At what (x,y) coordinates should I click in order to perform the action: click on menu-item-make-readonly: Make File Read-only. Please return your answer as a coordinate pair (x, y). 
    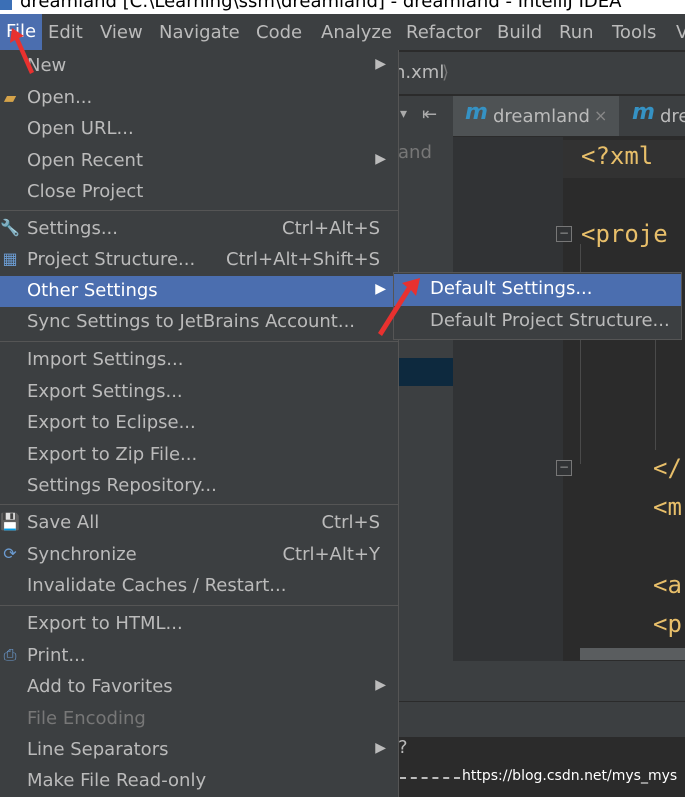
    Looking at the image, I should click on (199, 781).